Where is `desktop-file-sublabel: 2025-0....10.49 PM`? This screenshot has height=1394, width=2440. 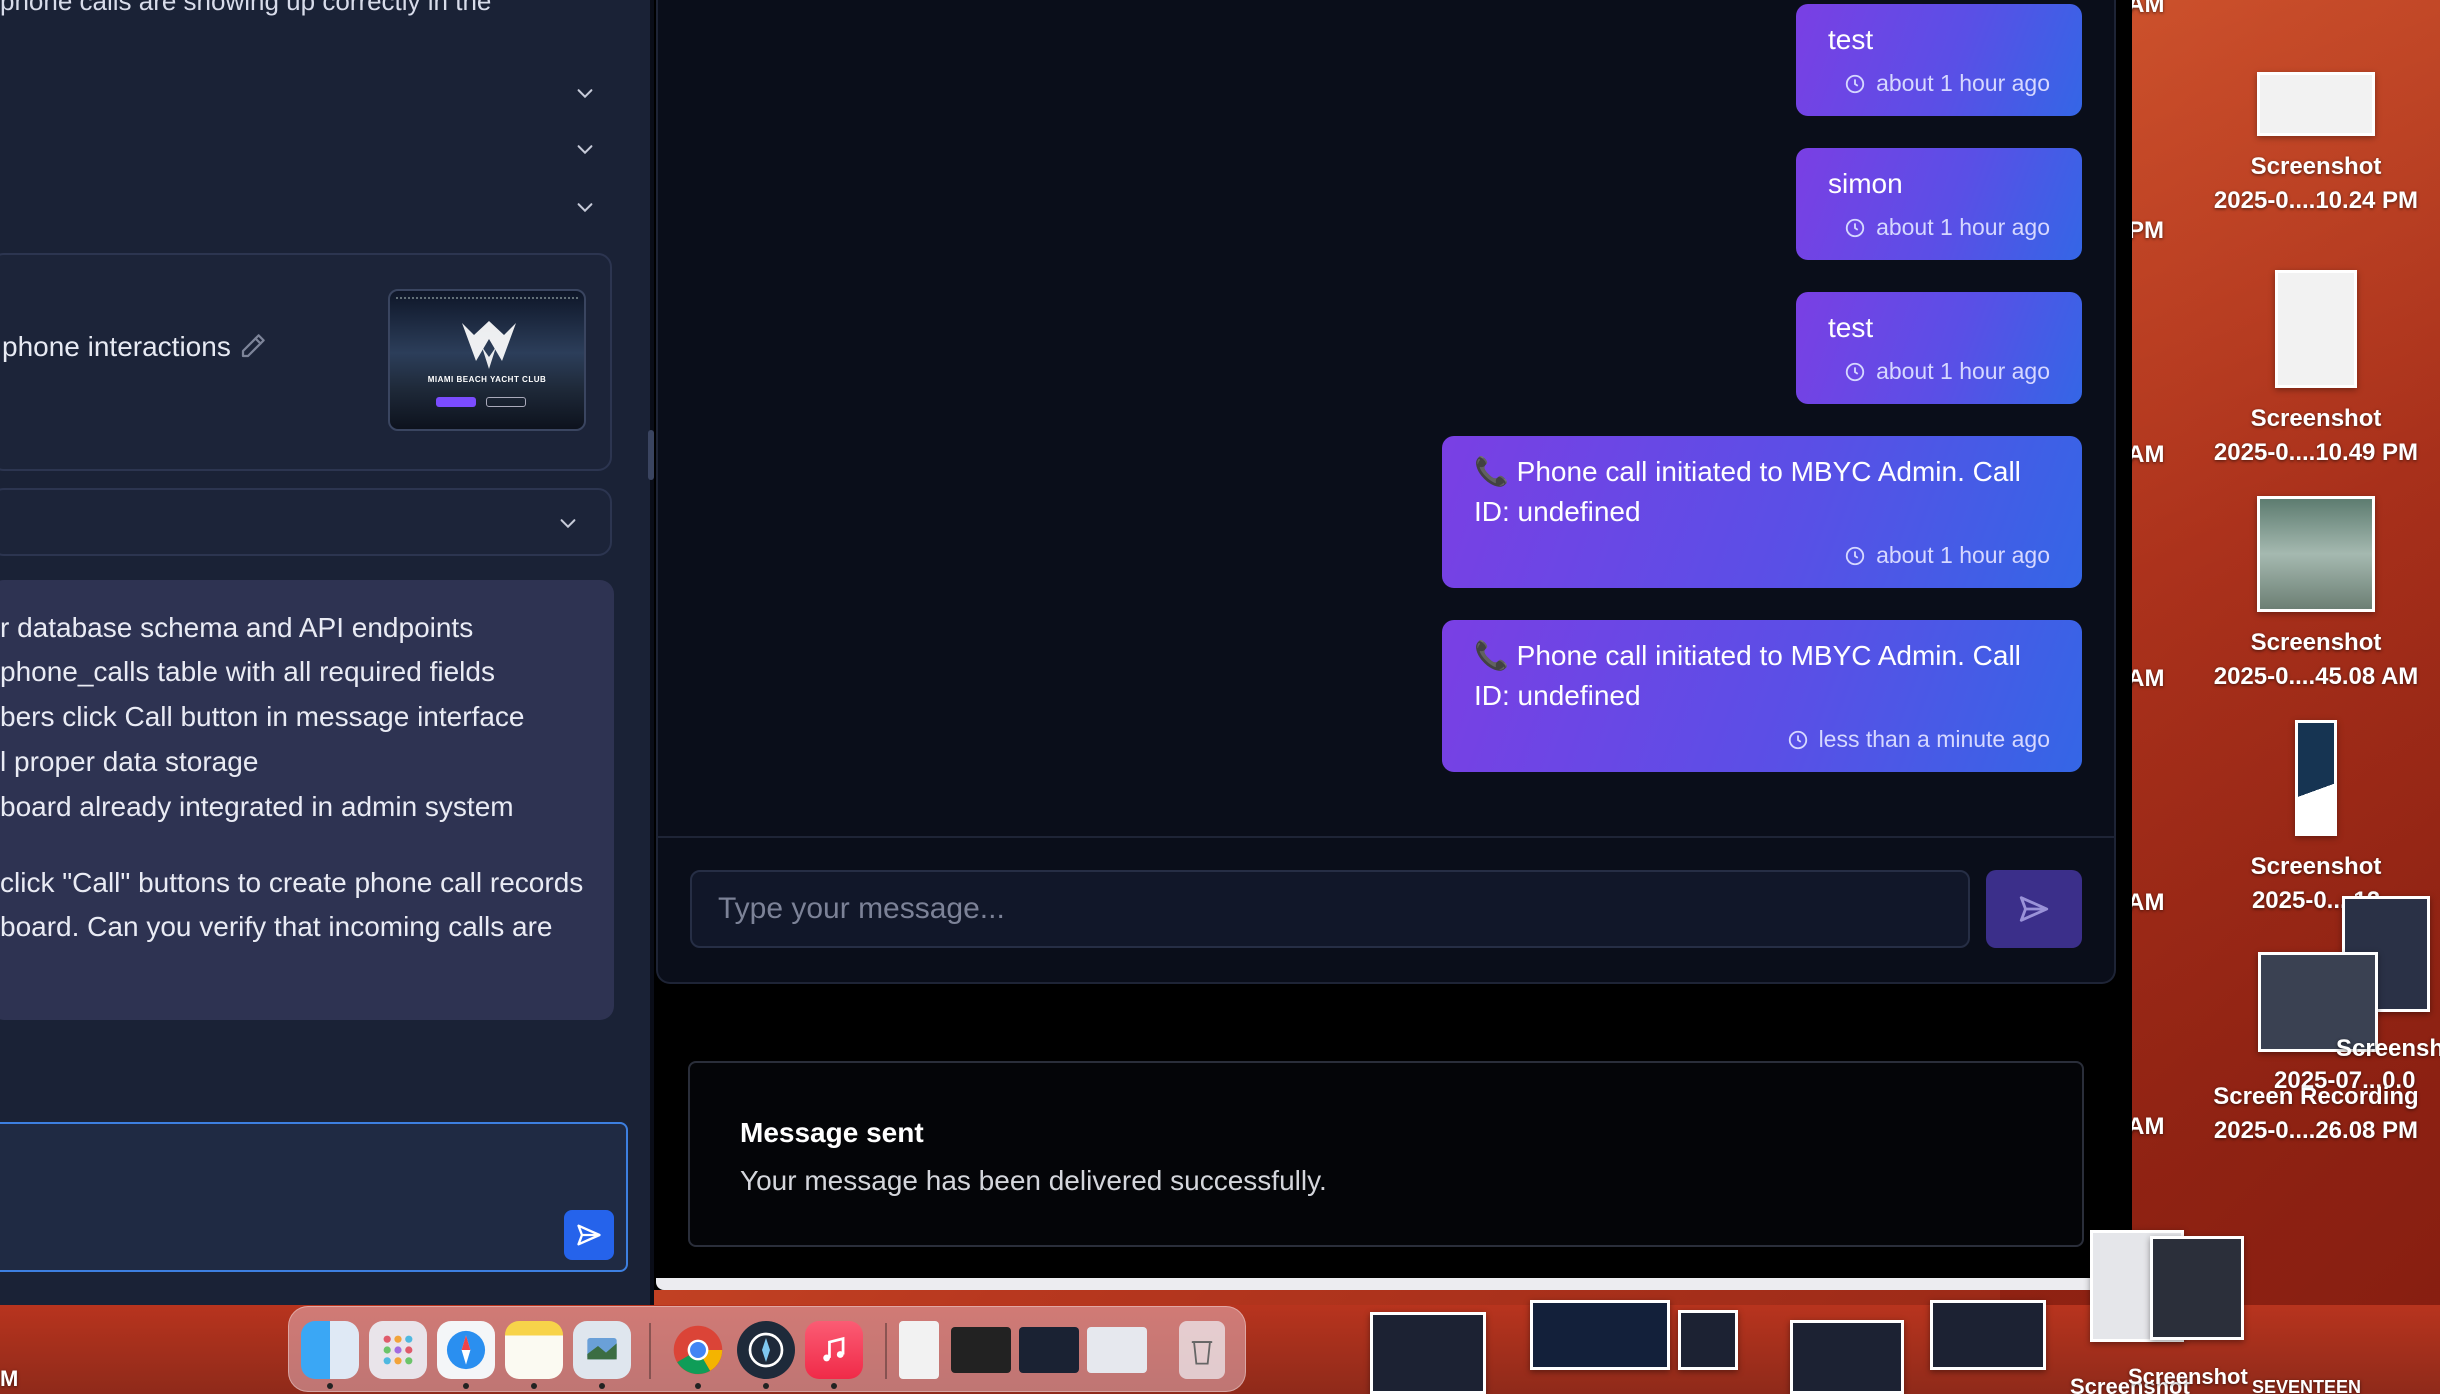
desktop-file-sublabel: 2025-0....10.49 PM is located at coordinates (2316, 452).